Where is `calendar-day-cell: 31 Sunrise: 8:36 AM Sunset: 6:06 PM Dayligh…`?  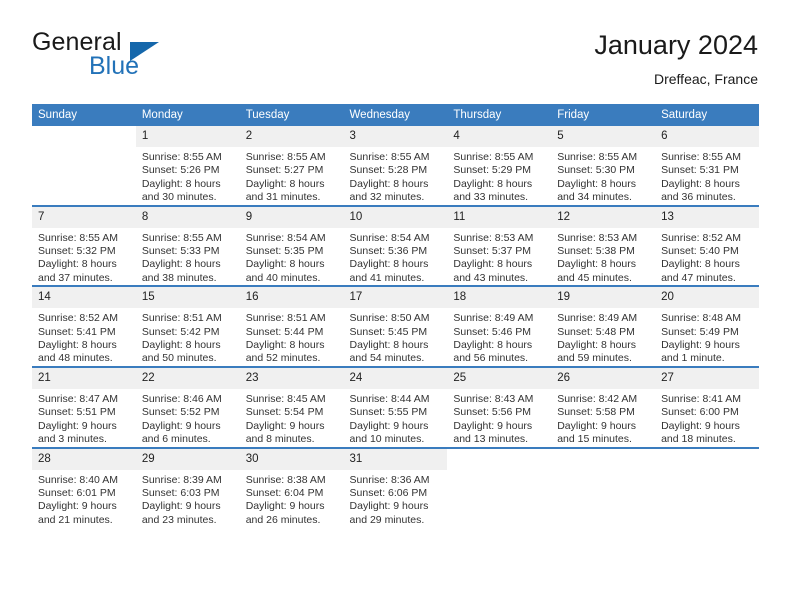 calendar-day-cell: 31 Sunrise: 8:36 AM Sunset: 6:06 PM Dayligh… is located at coordinates (395, 487).